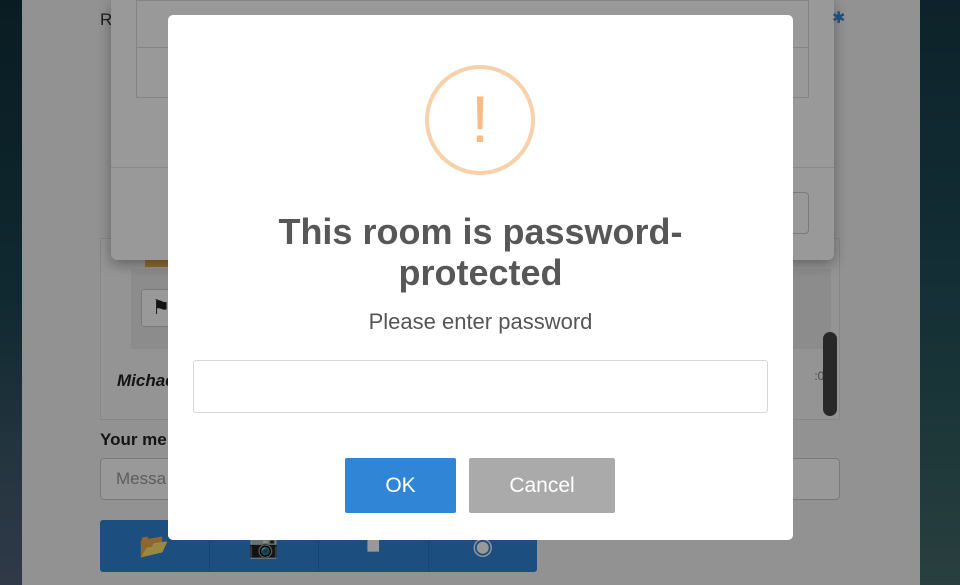  Describe the element at coordinates (480, 386) in the screenshot. I see `password-input` at that location.